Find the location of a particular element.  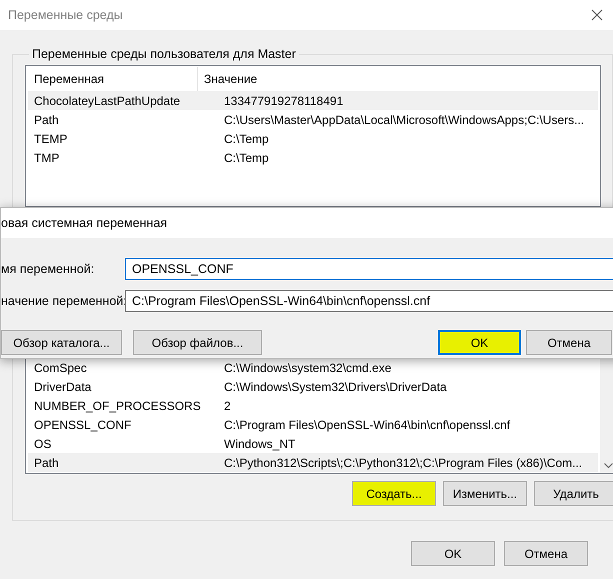

variable-name: NUMBER_OF_PROCESSORS is located at coordinates (117, 405).